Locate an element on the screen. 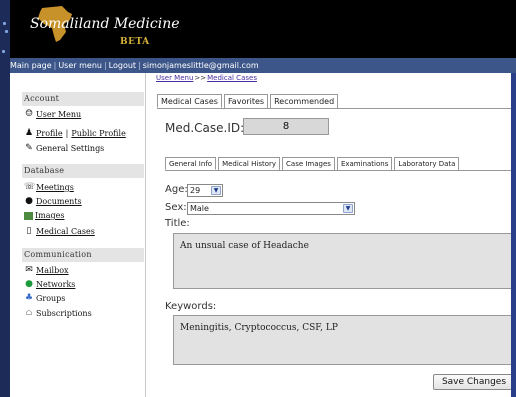  breadcrumb: User Menu>>Medical Cases is located at coordinates (206, 78).